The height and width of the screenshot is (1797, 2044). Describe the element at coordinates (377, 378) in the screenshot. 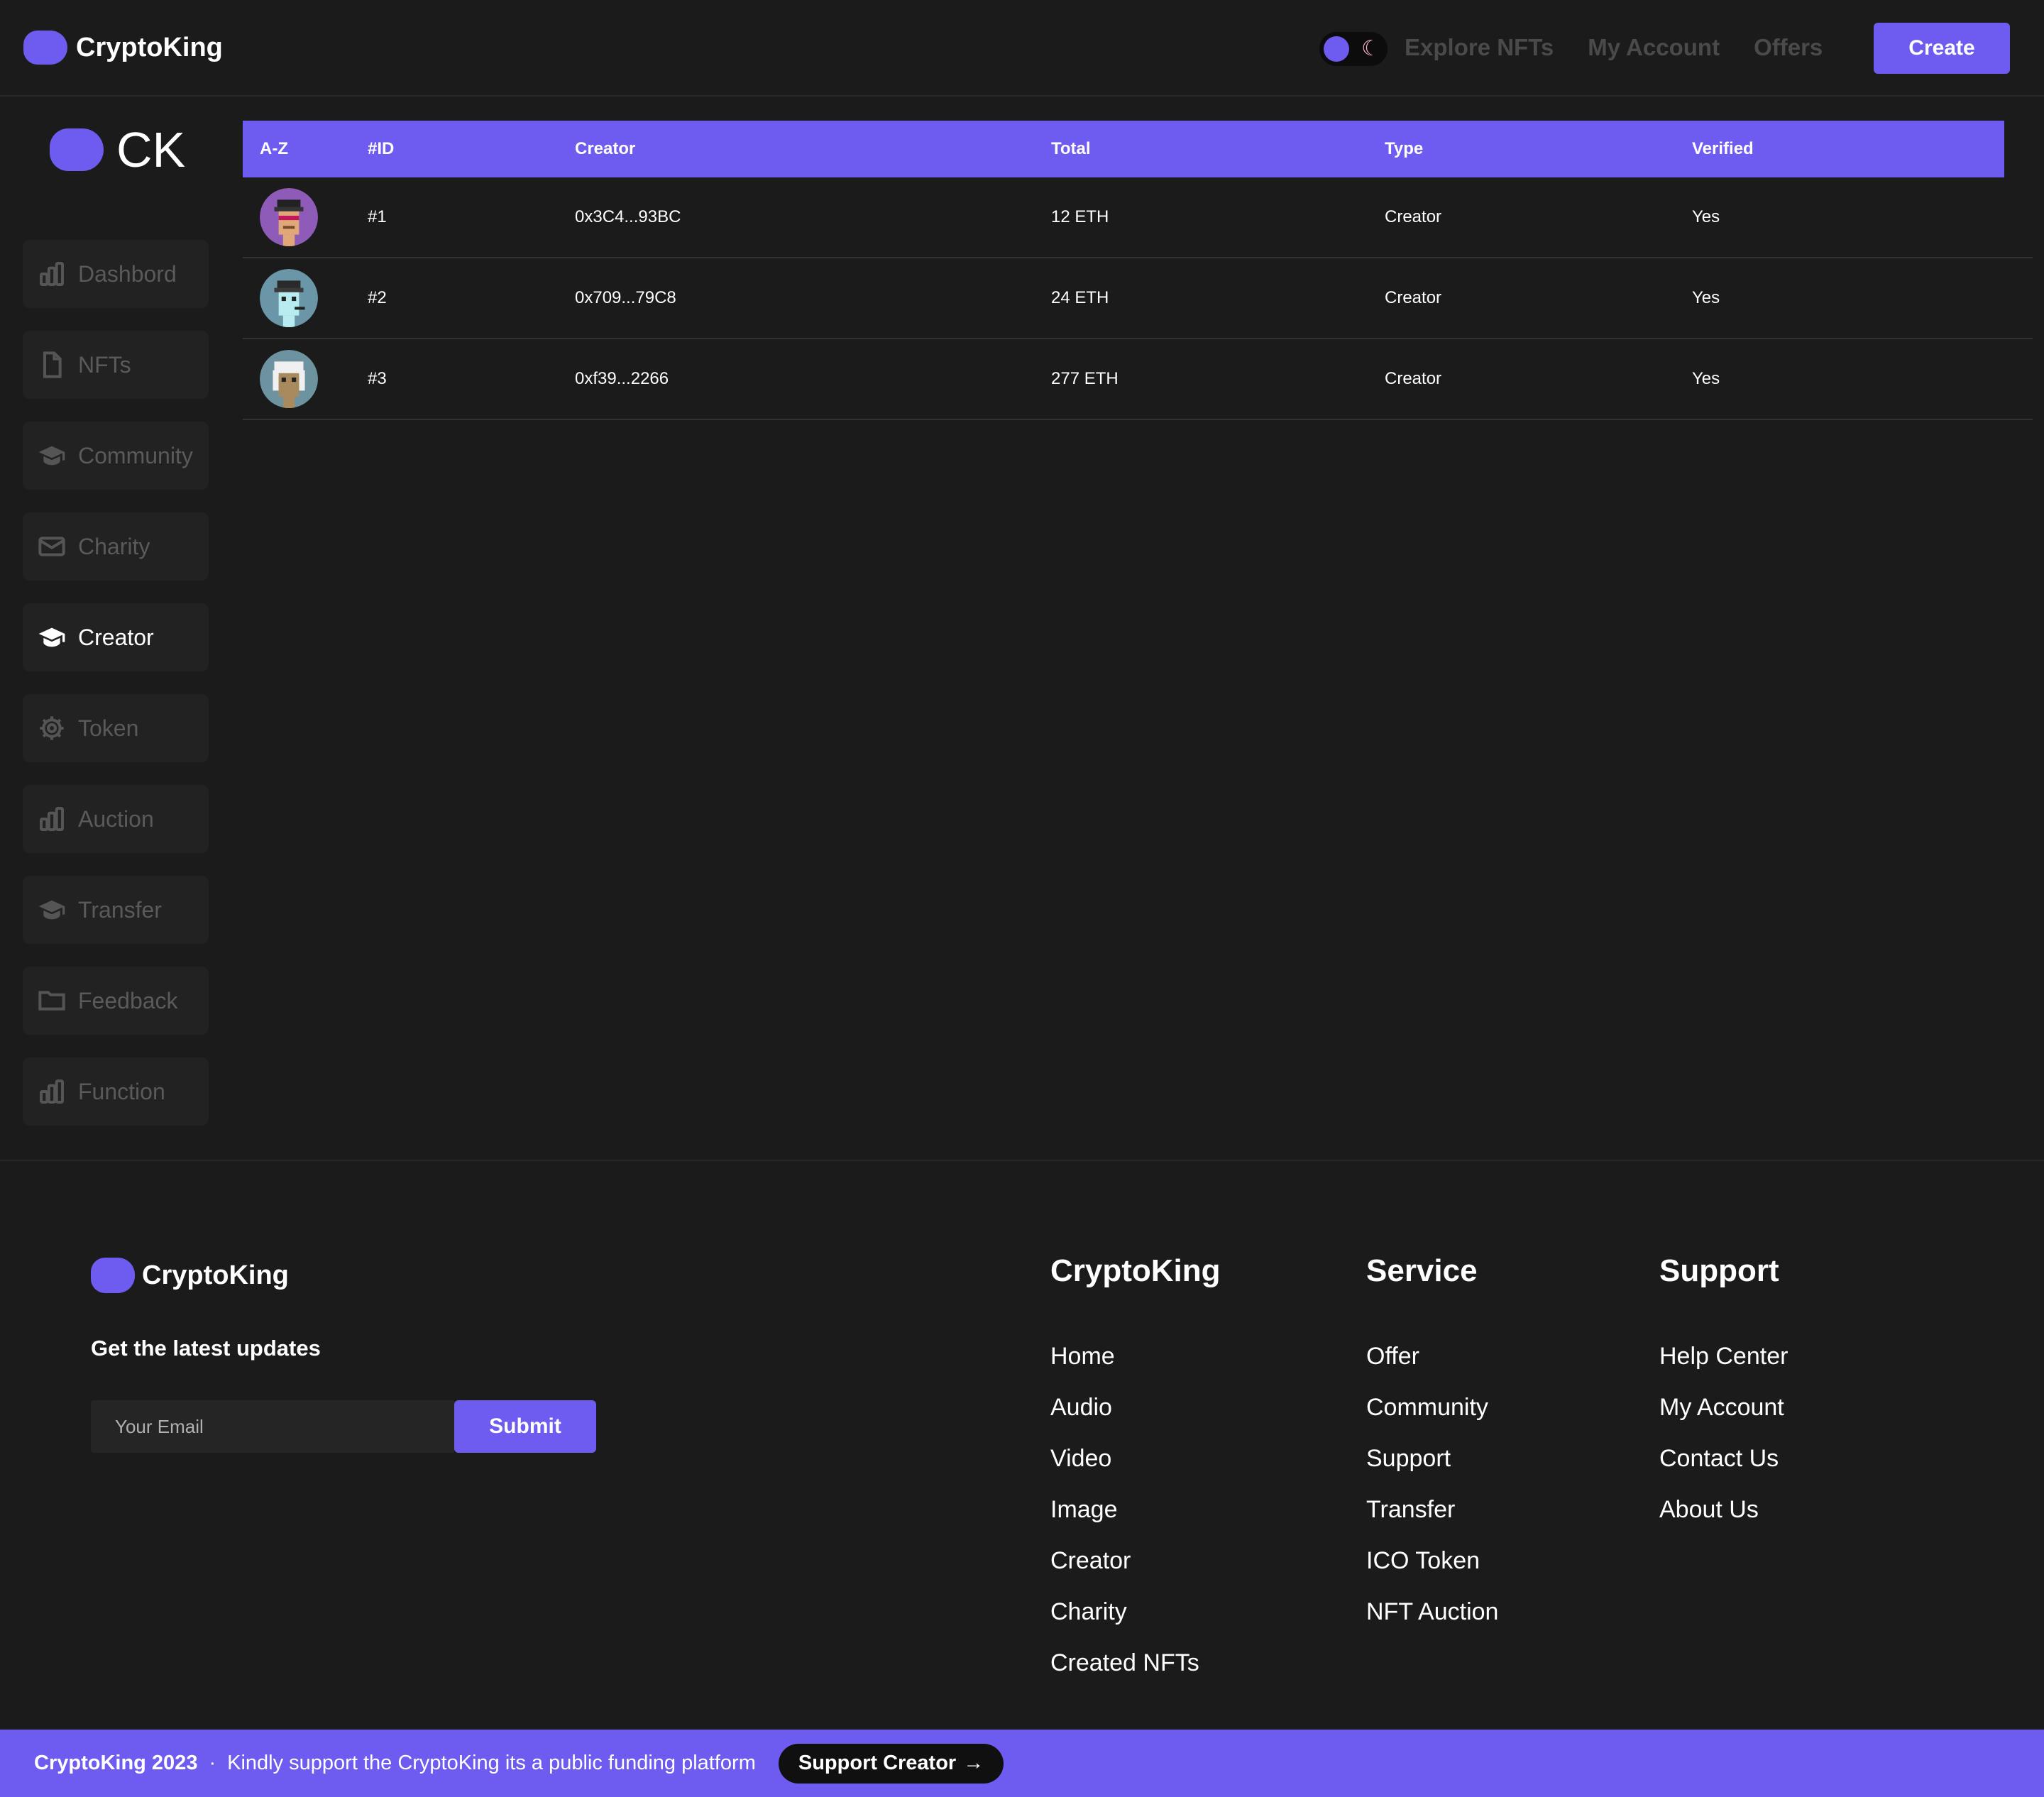

I see `row-id: #3` at that location.